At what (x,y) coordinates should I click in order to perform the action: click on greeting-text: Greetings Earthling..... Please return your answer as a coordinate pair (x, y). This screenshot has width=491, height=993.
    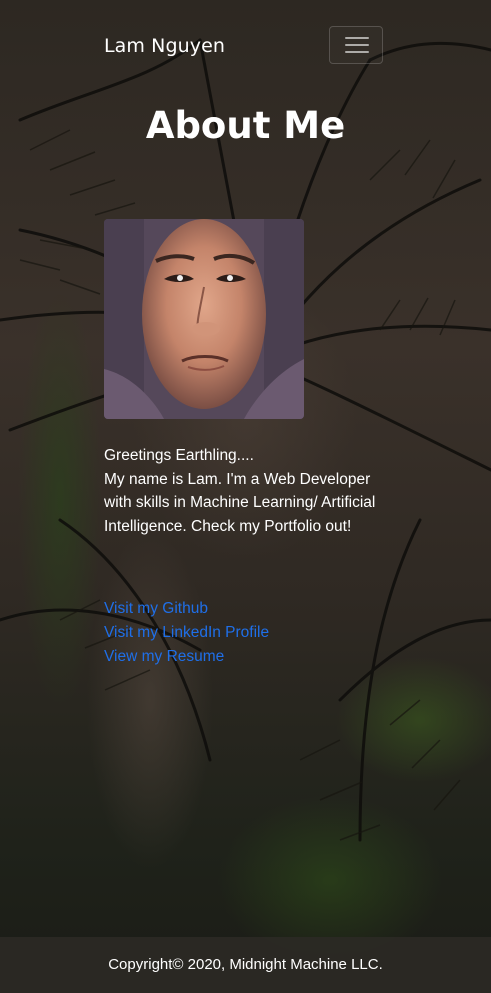
    Looking at the image, I should click on (179, 455).